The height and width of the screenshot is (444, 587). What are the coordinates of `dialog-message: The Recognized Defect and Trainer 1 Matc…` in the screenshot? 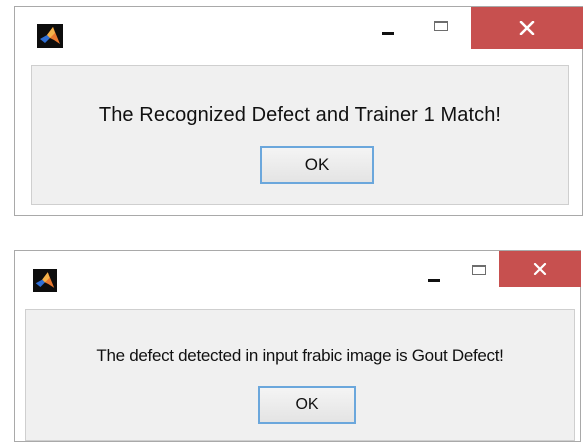 It's located at (300, 115).